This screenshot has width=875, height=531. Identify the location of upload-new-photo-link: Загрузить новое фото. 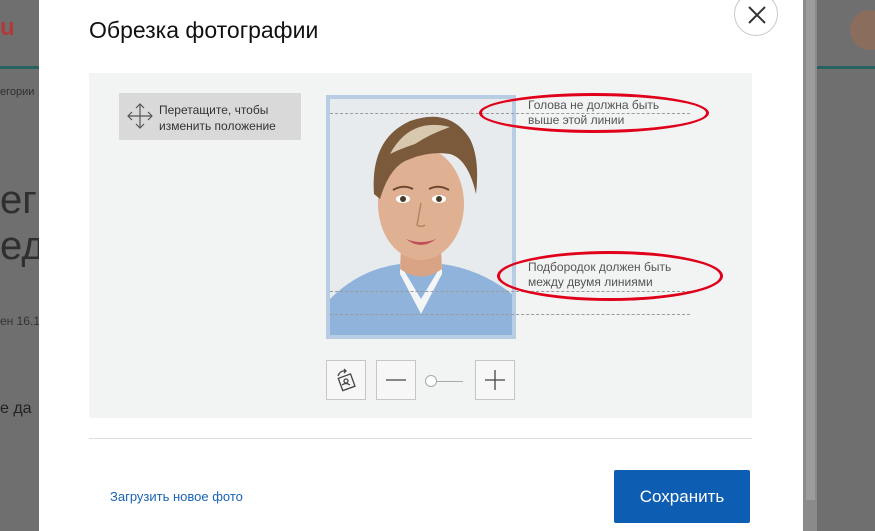
(176, 496).